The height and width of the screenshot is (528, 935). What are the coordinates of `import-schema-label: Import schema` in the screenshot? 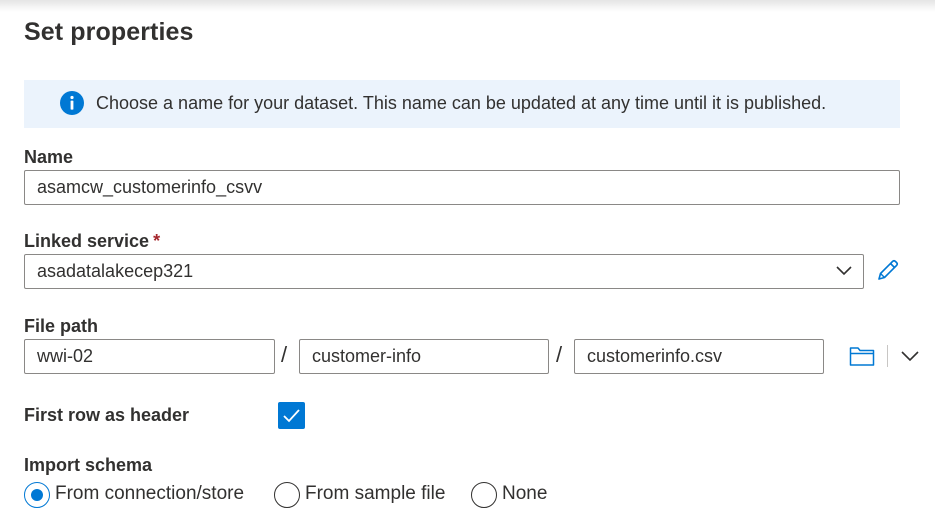 It's located at (88, 465).